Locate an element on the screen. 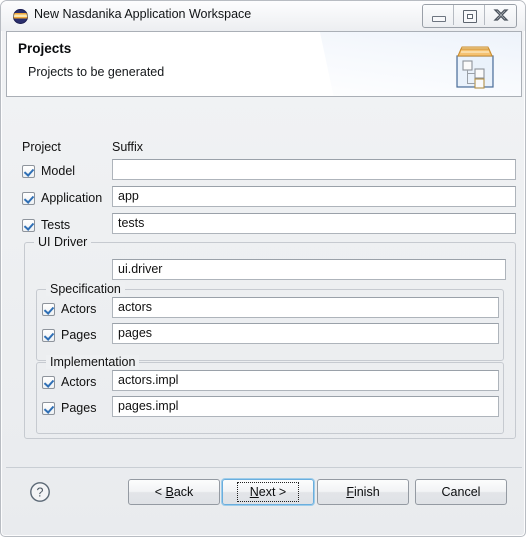 This screenshot has height=537, width=526. row-model: Model is located at coordinates (48, 171).